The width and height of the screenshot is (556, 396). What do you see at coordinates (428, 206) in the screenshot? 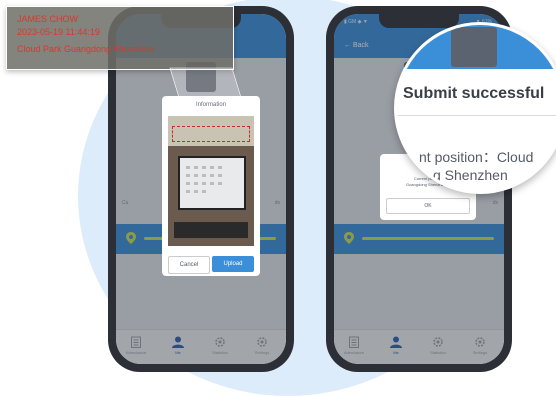
I see `ok-button: OK` at bounding box center [428, 206].